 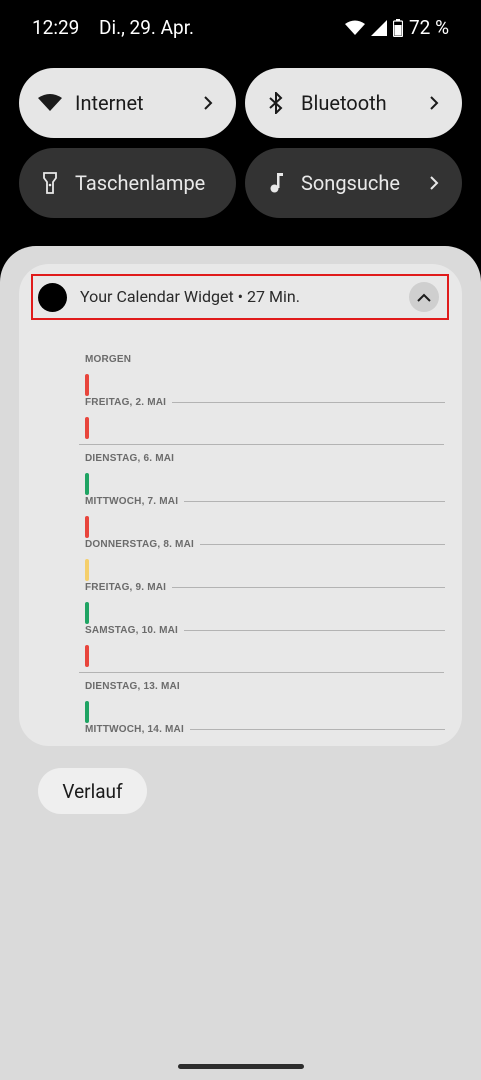 I want to click on day-label: DIENSTAG, 6. MAI, so click(x=130, y=458).